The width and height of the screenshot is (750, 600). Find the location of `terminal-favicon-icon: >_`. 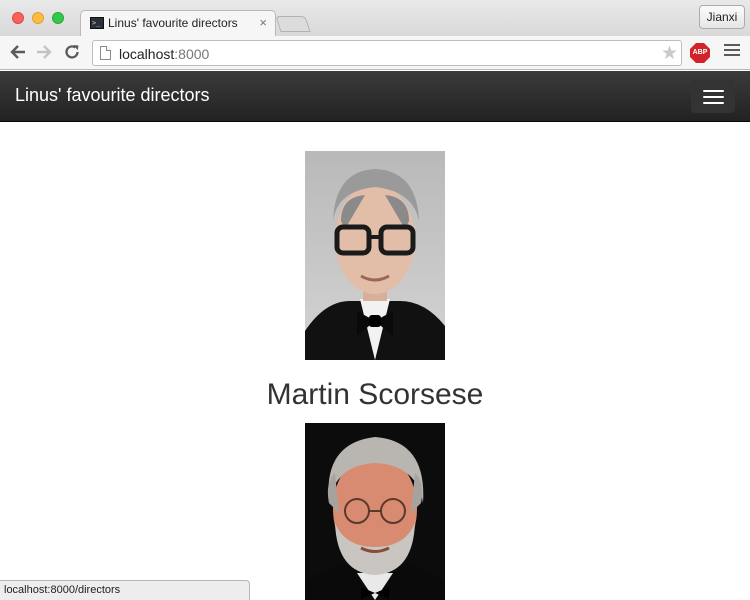

terminal-favicon-icon: >_ is located at coordinates (97, 23).